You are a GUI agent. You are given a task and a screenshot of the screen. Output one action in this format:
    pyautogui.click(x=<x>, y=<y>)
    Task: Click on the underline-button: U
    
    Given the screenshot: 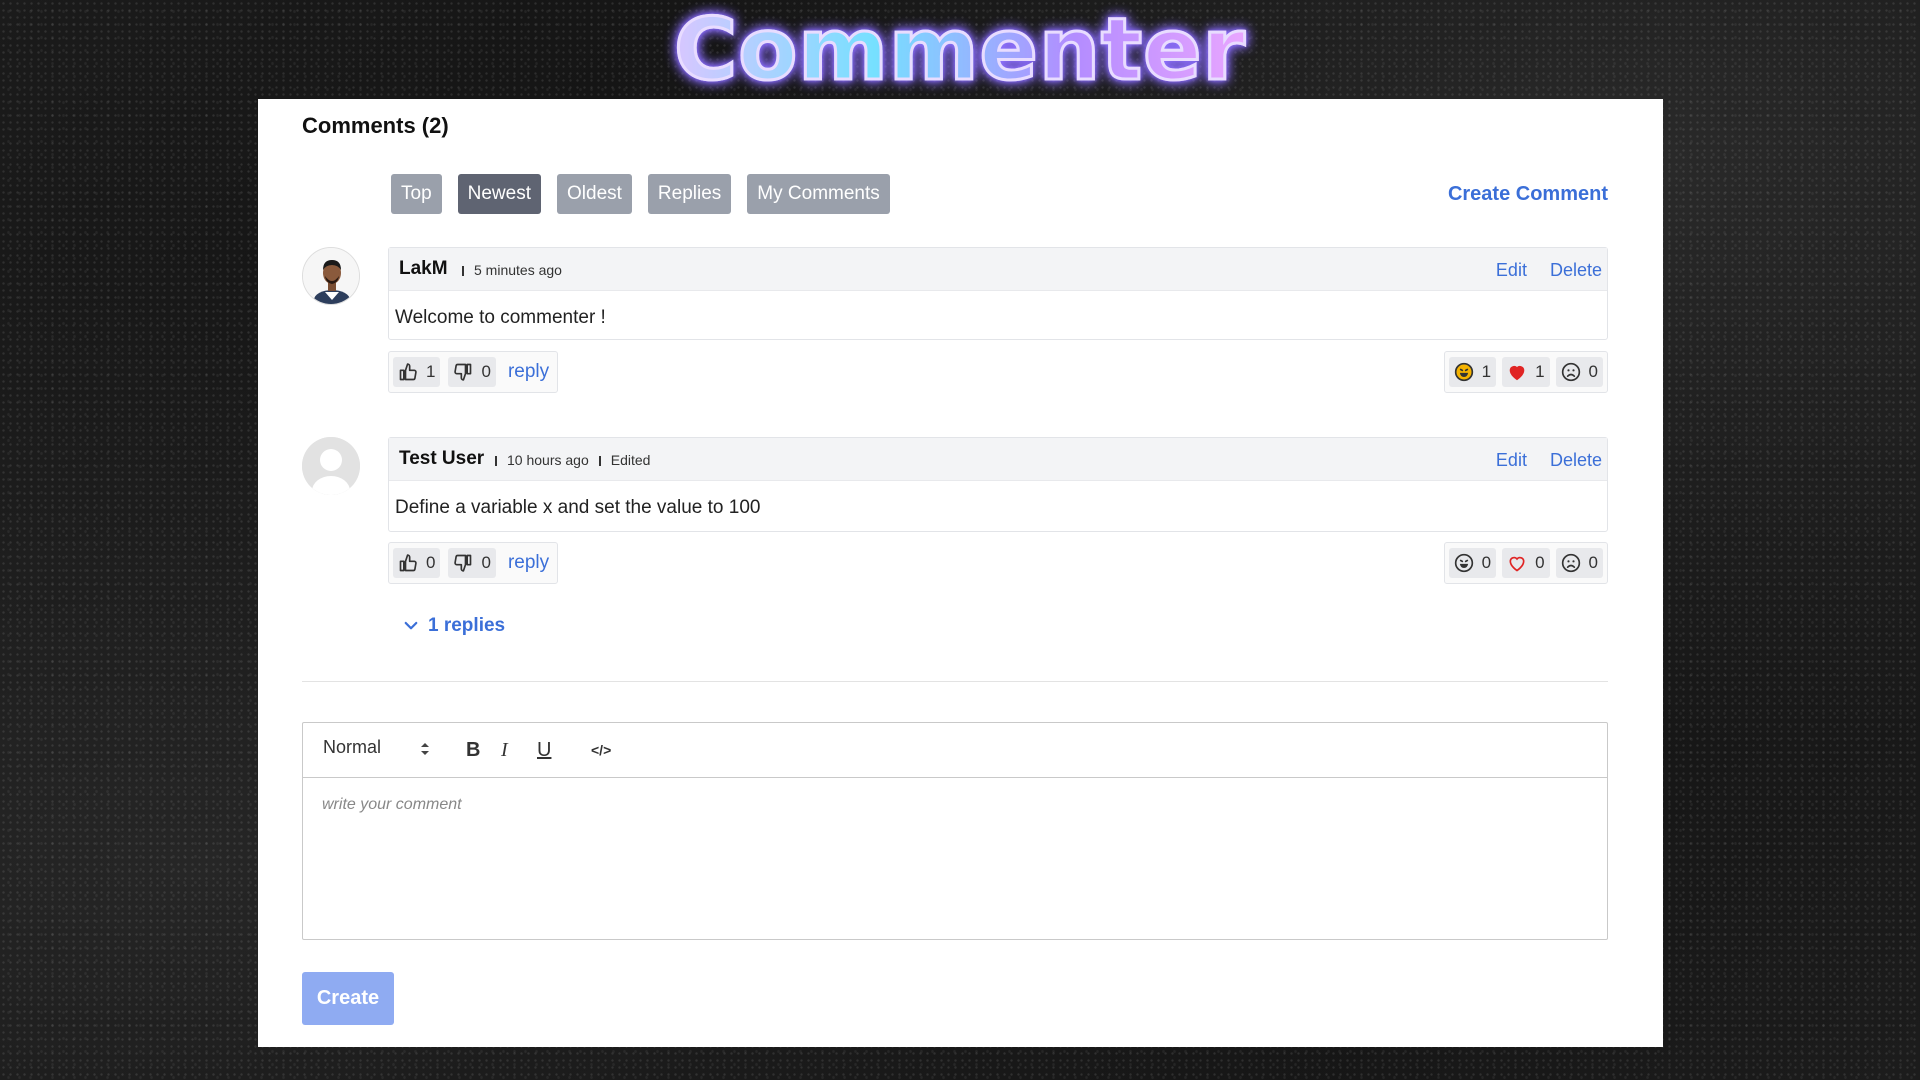 What is the action you would take?
    pyautogui.click(x=544, y=750)
    